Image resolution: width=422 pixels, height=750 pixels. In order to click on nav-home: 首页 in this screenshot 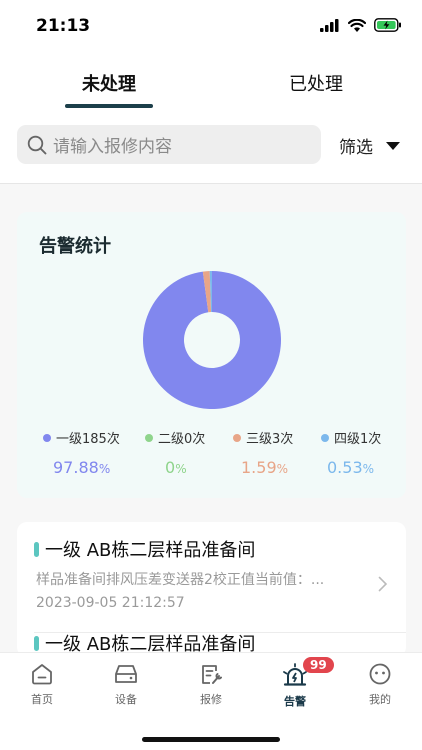, I will do `click(42, 685)`.